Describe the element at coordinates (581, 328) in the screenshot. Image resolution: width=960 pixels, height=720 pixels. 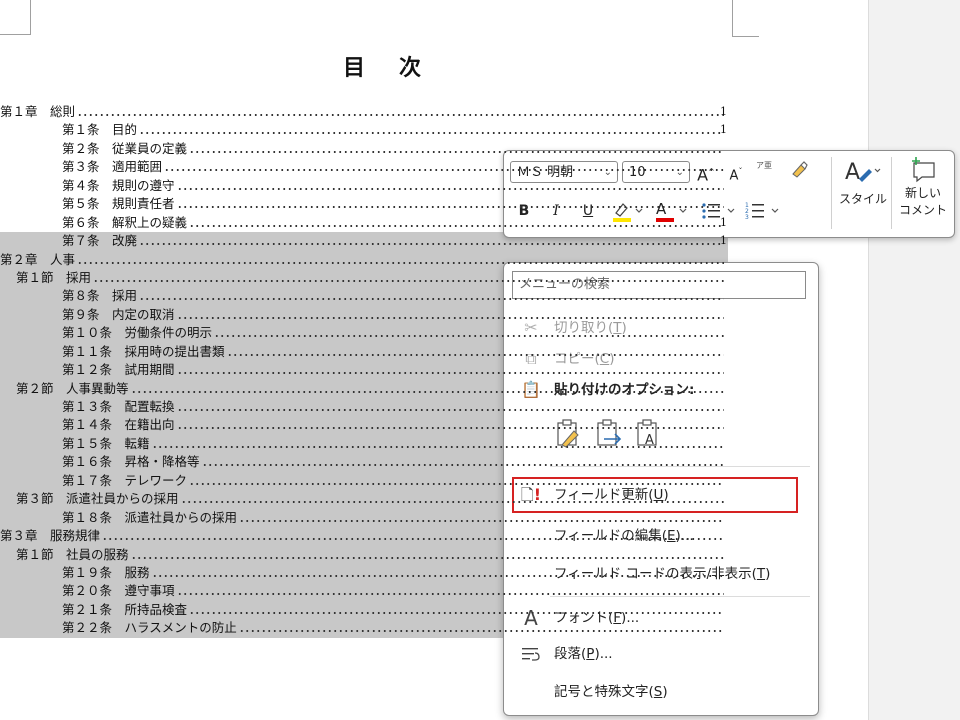
I see `cut-label: 切り取り` at that location.